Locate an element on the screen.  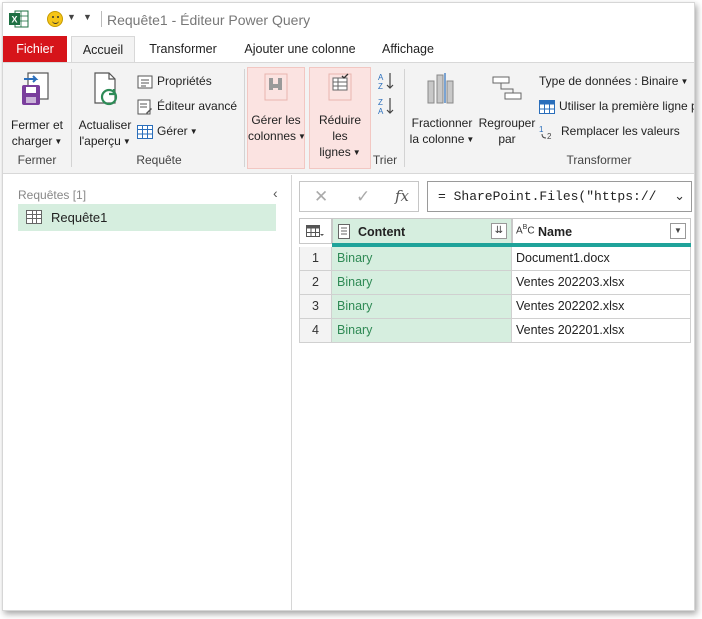
manage-table-icon is located at coordinates (145, 131).